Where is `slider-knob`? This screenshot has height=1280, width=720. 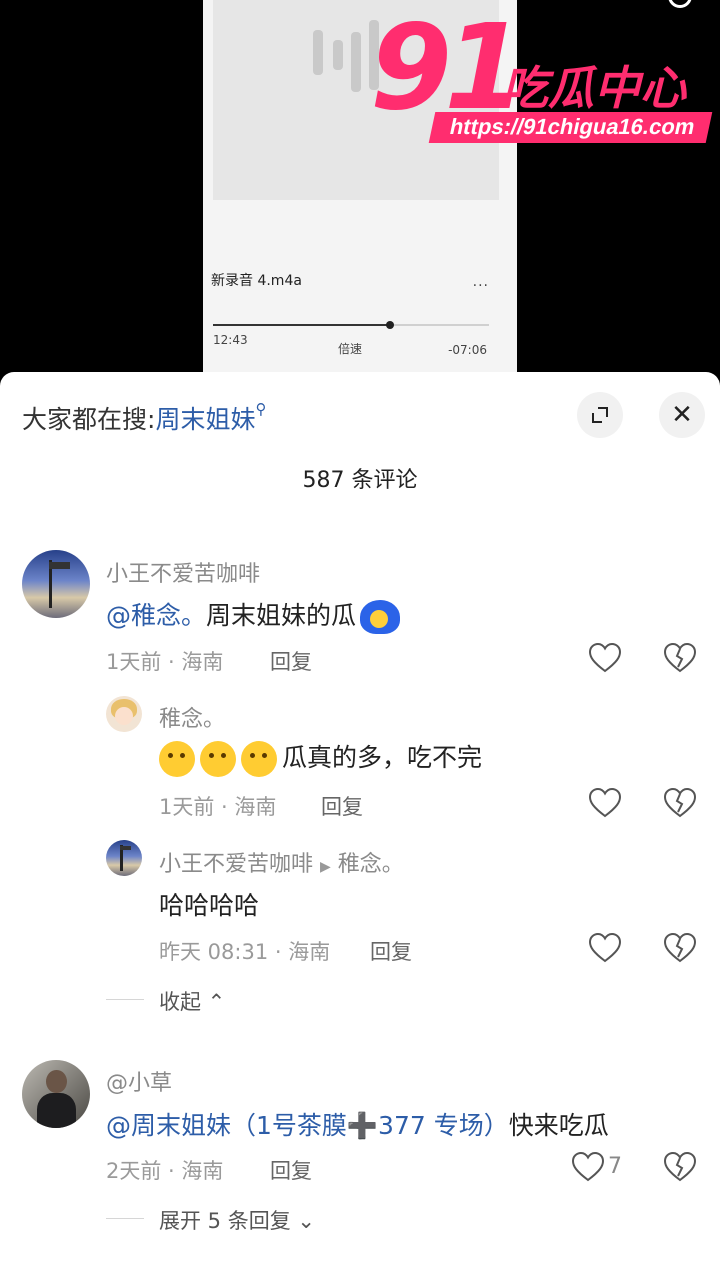
slider-knob is located at coordinates (389, 325).